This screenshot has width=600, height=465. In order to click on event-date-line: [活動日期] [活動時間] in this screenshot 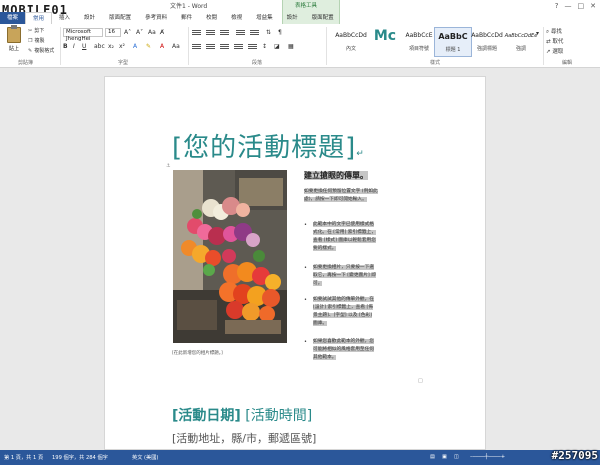, I will do `click(242, 415)`.